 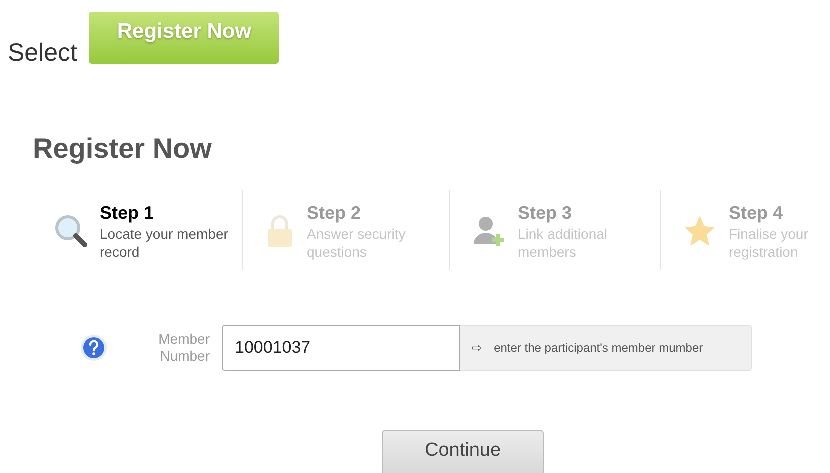 I want to click on instruction-text: Select, so click(x=43, y=53).